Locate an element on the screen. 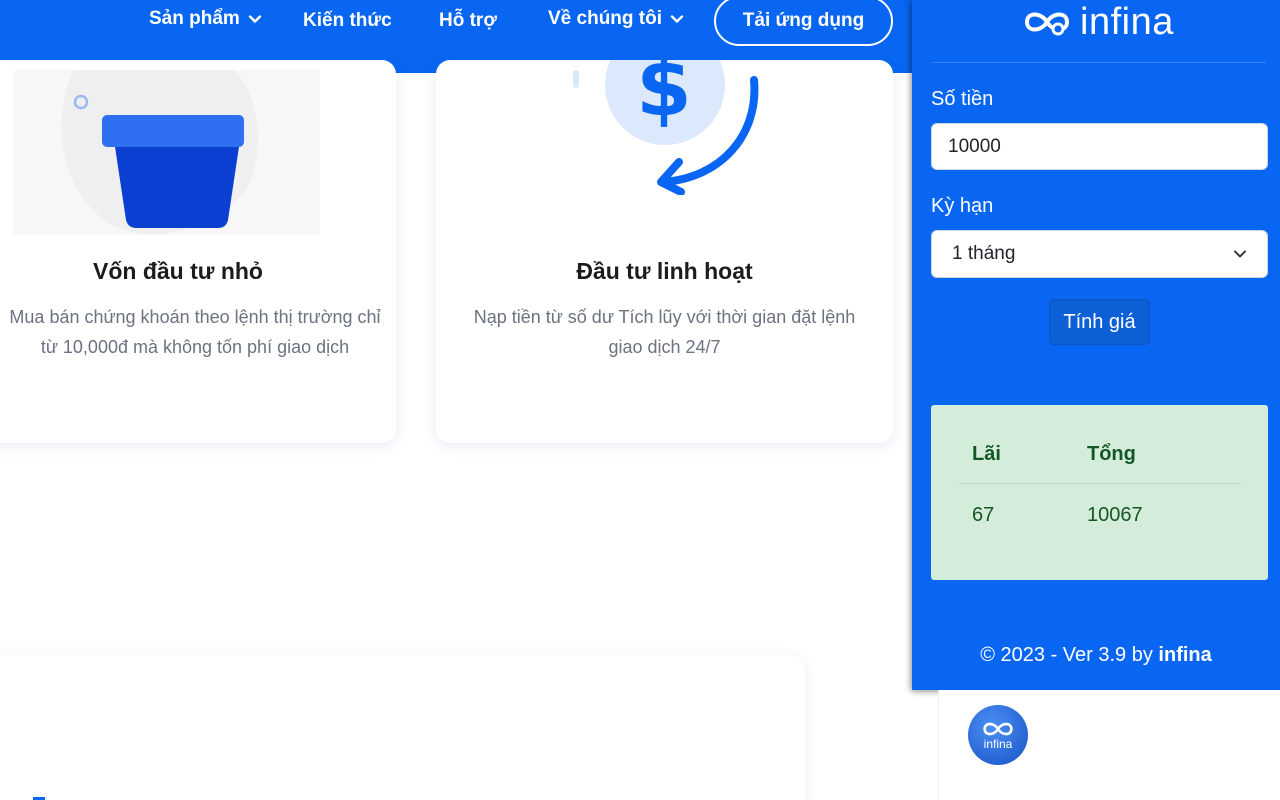  popup-footer: © 2023 - Ver 3.9 by infina is located at coordinates (1096, 655).